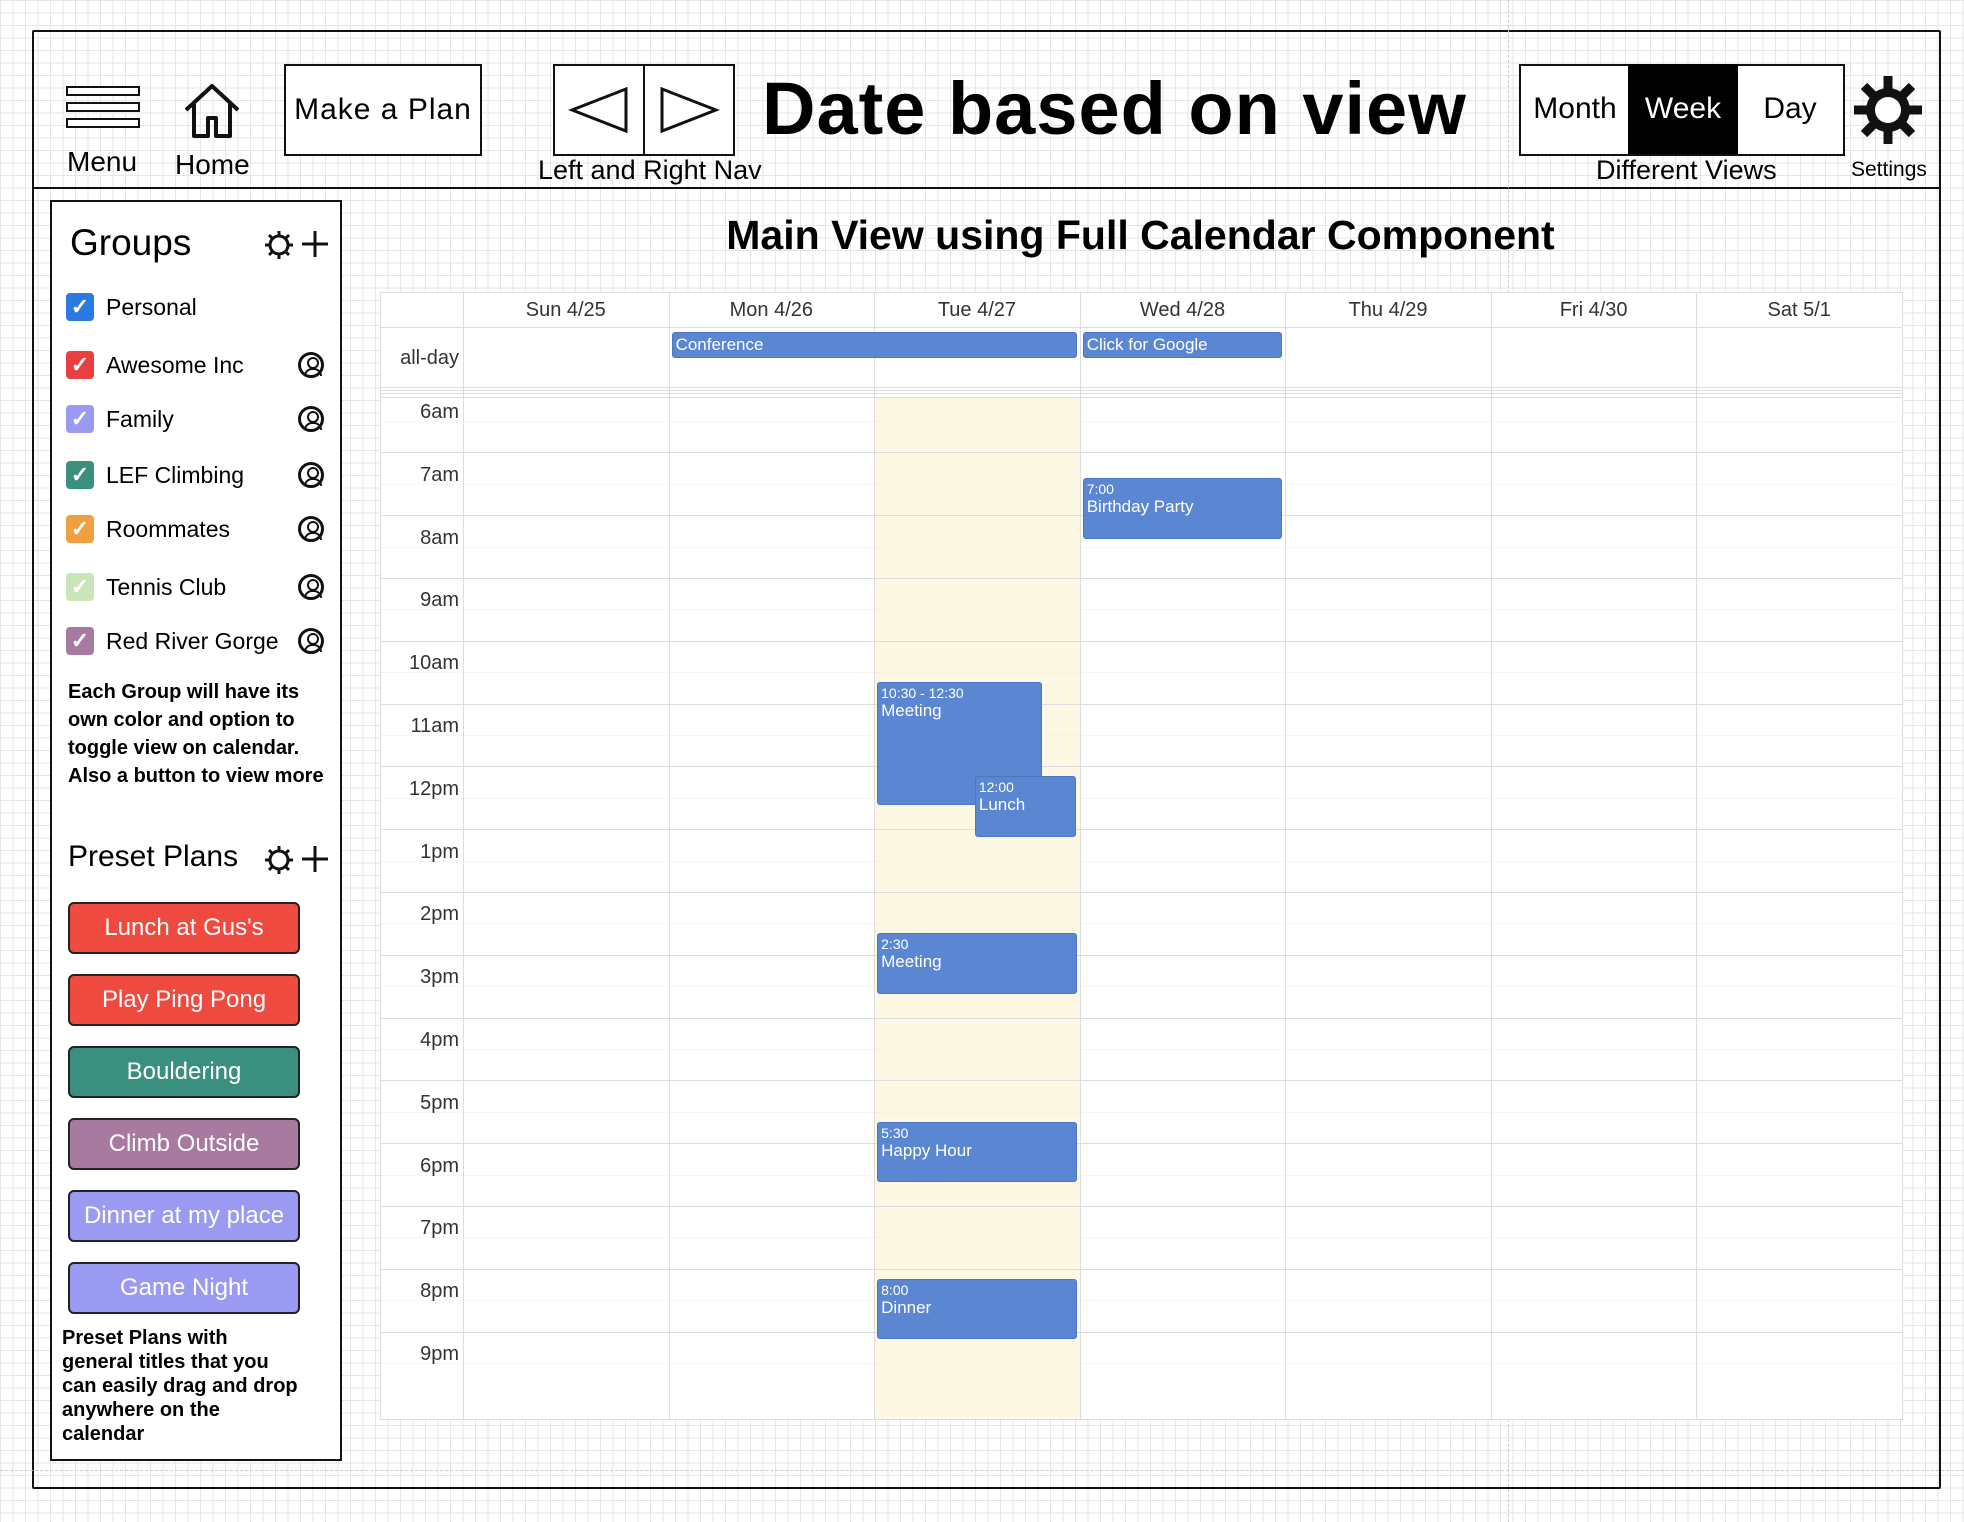 The width and height of the screenshot is (1964, 1522). I want to click on group-item: ✓ LEF Climbing, so click(155, 475).